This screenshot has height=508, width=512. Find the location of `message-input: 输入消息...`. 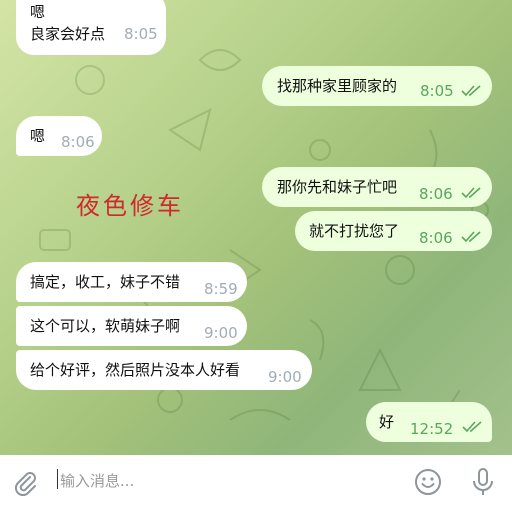

message-input: 输入消息... is located at coordinates (97, 480).